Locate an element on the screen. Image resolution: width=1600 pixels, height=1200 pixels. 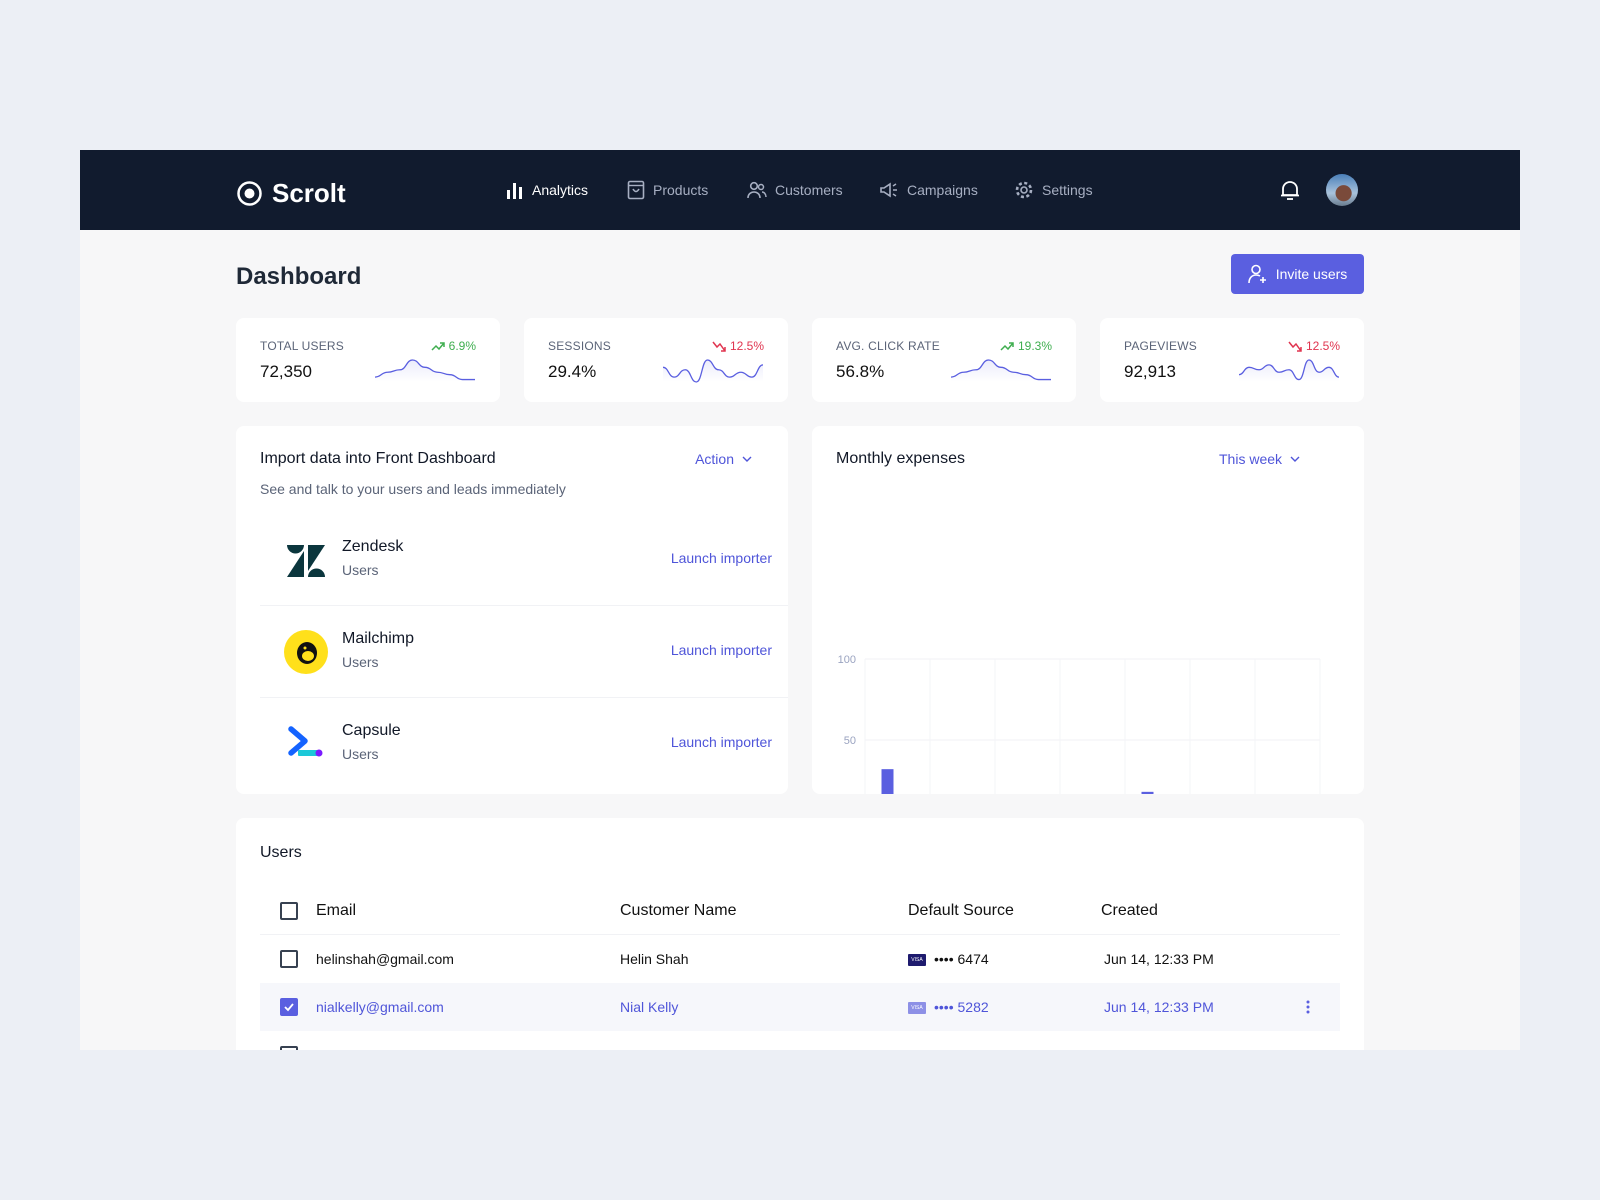
nav-settings: Settings is located at coordinates (1053, 190).